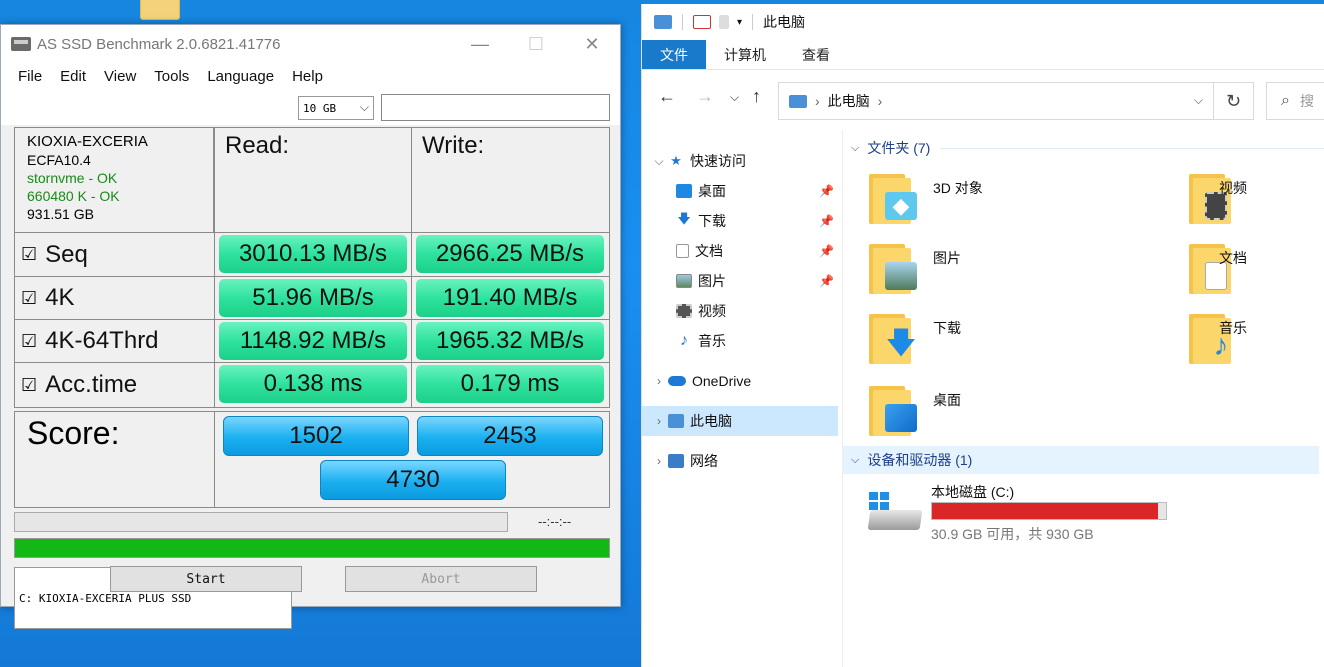 This screenshot has height=667, width=1324. What do you see at coordinates (740, 461) in the screenshot?
I see `nav-network: › 网络` at bounding box center [740, 461].